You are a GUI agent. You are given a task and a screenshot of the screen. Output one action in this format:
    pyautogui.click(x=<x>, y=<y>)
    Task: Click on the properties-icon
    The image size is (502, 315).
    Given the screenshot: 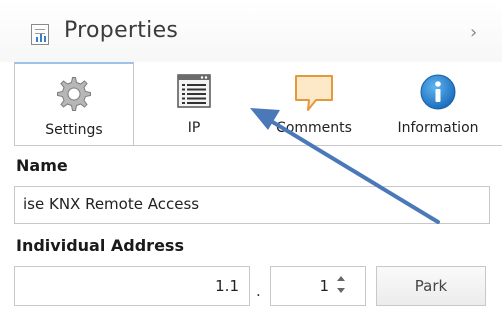 What is the action you would take?
    pyautogui.click(x=40, y=34)
    